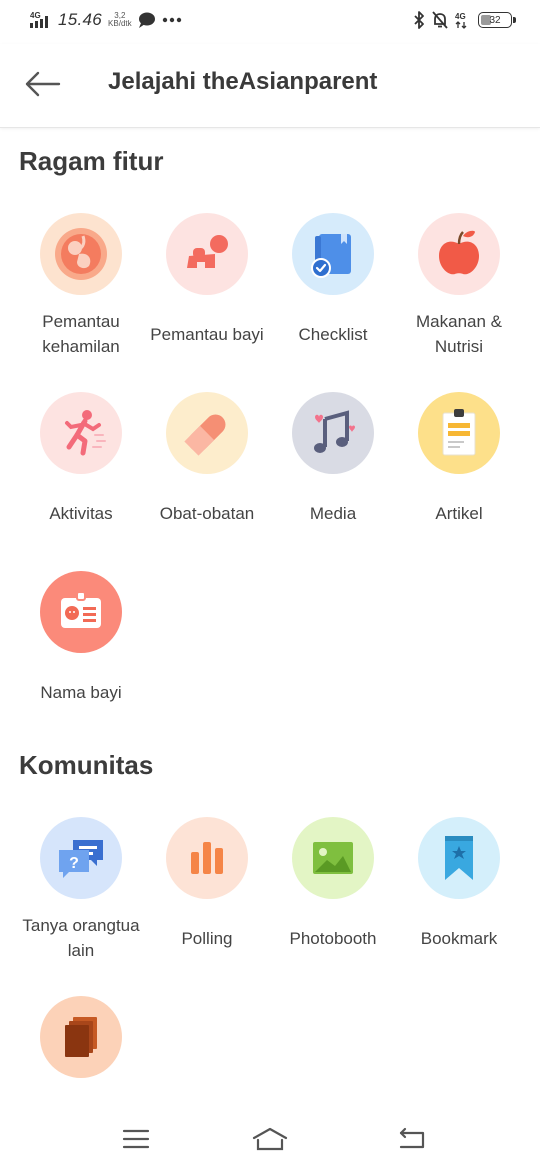  I want to click on chat-question-icon-bg: ?, so click(81, 858).